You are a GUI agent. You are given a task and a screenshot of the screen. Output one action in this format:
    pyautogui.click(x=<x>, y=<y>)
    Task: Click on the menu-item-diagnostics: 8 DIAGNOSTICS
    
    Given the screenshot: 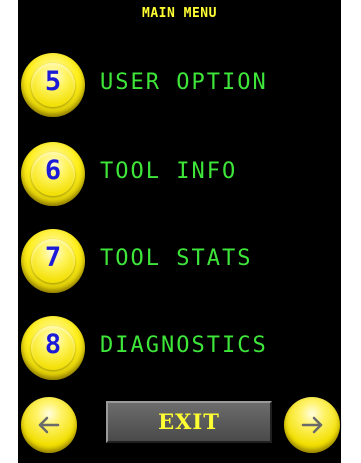 What is the action you would take?
    pyautogui.click(x=179, y=351)
    